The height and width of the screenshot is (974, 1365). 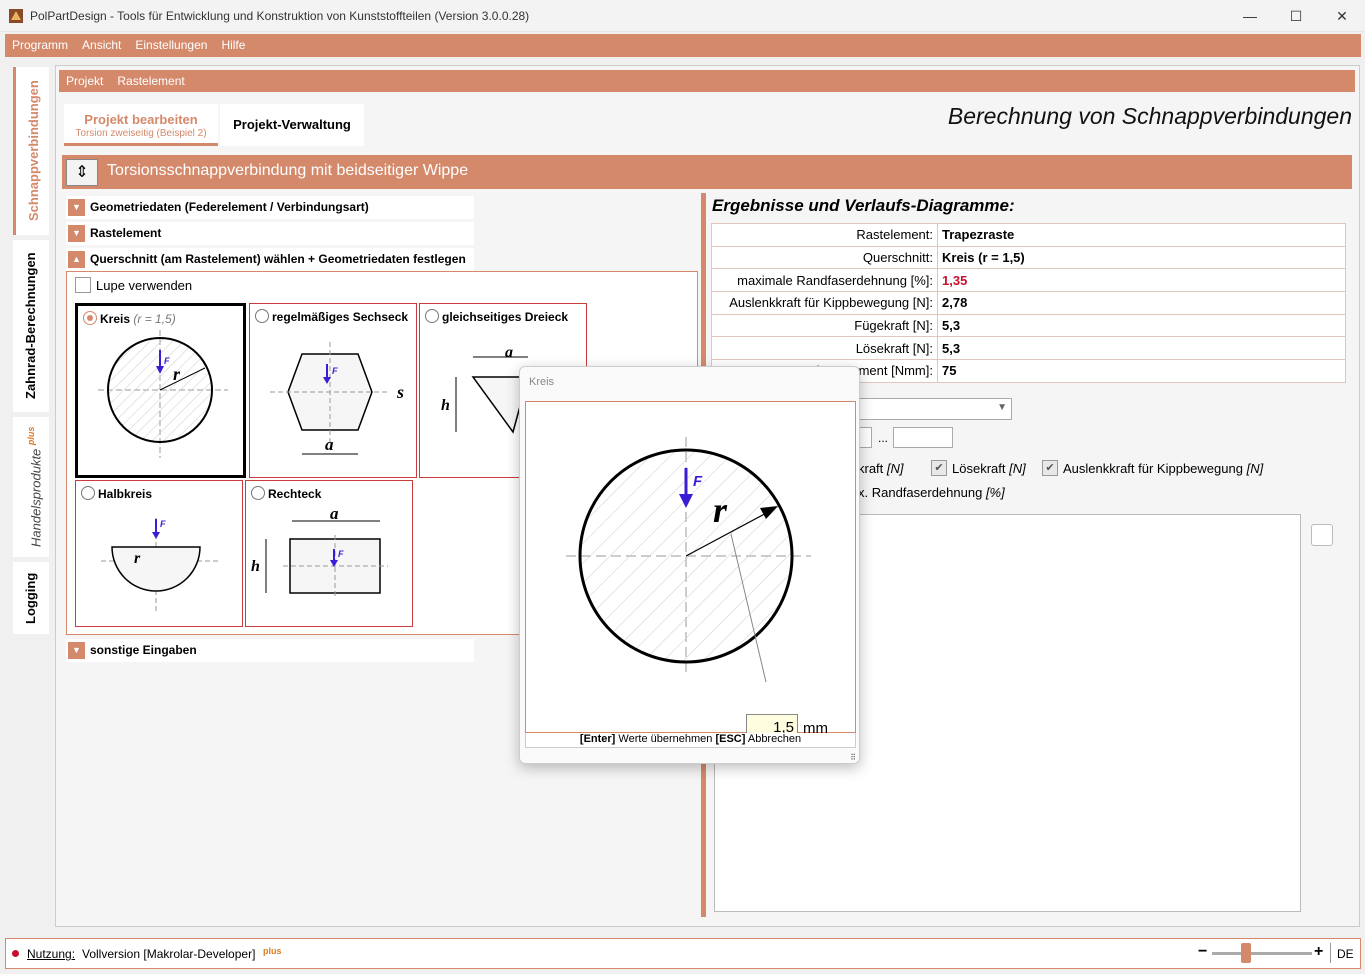 I want to click on plus-badge: plus, so click(x=272, y=951).